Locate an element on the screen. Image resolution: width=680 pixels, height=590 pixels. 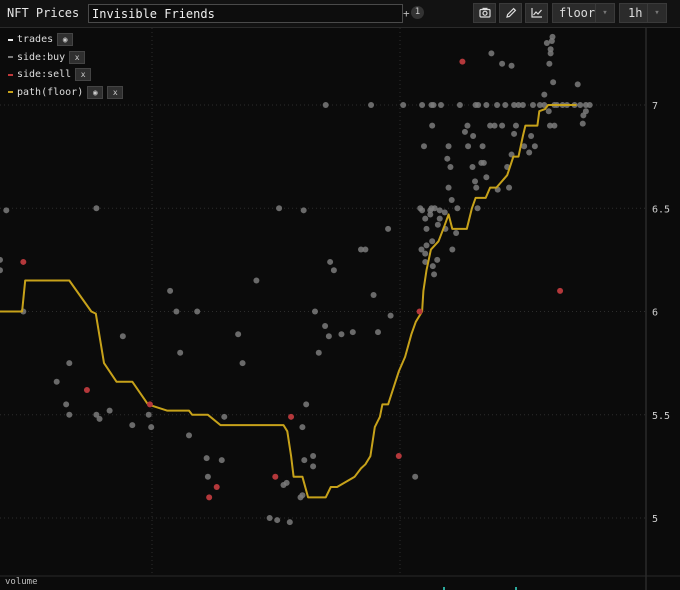
legend-visibility-button: ◉ is located at coordinates (95, 92).